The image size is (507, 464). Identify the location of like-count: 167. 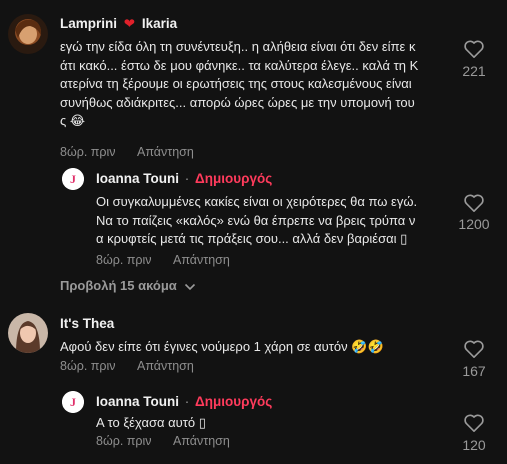
(474, 371).